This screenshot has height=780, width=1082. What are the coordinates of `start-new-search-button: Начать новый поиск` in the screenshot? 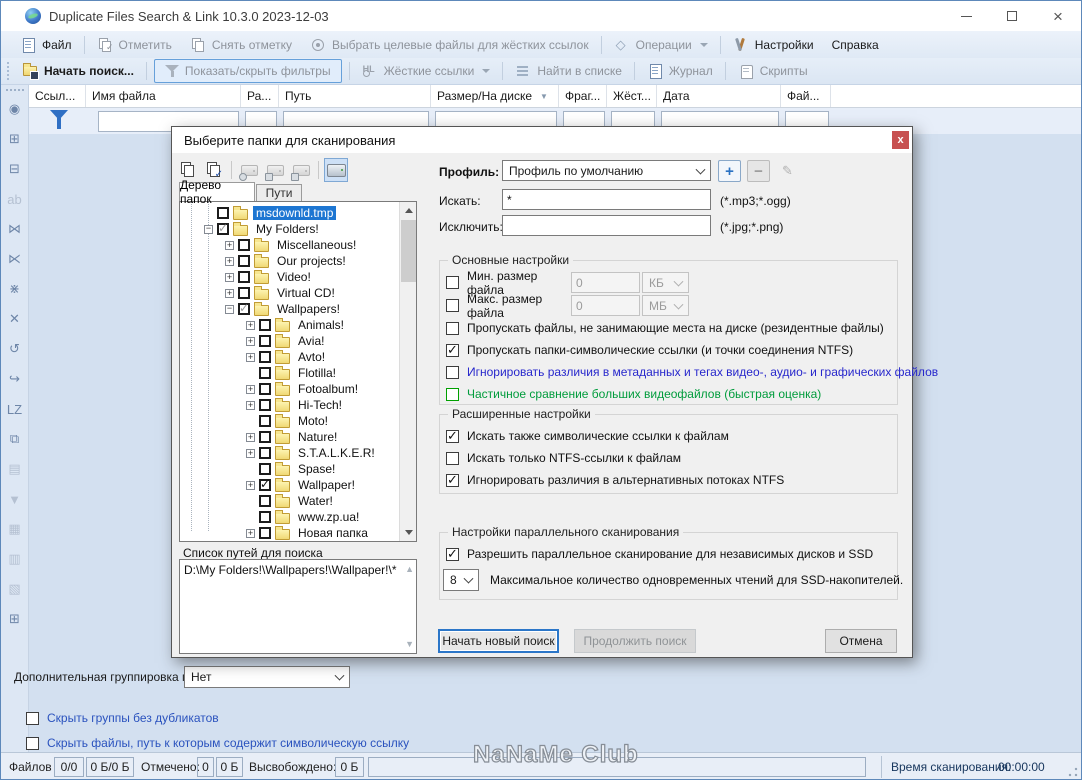 It's located at (498, 641).